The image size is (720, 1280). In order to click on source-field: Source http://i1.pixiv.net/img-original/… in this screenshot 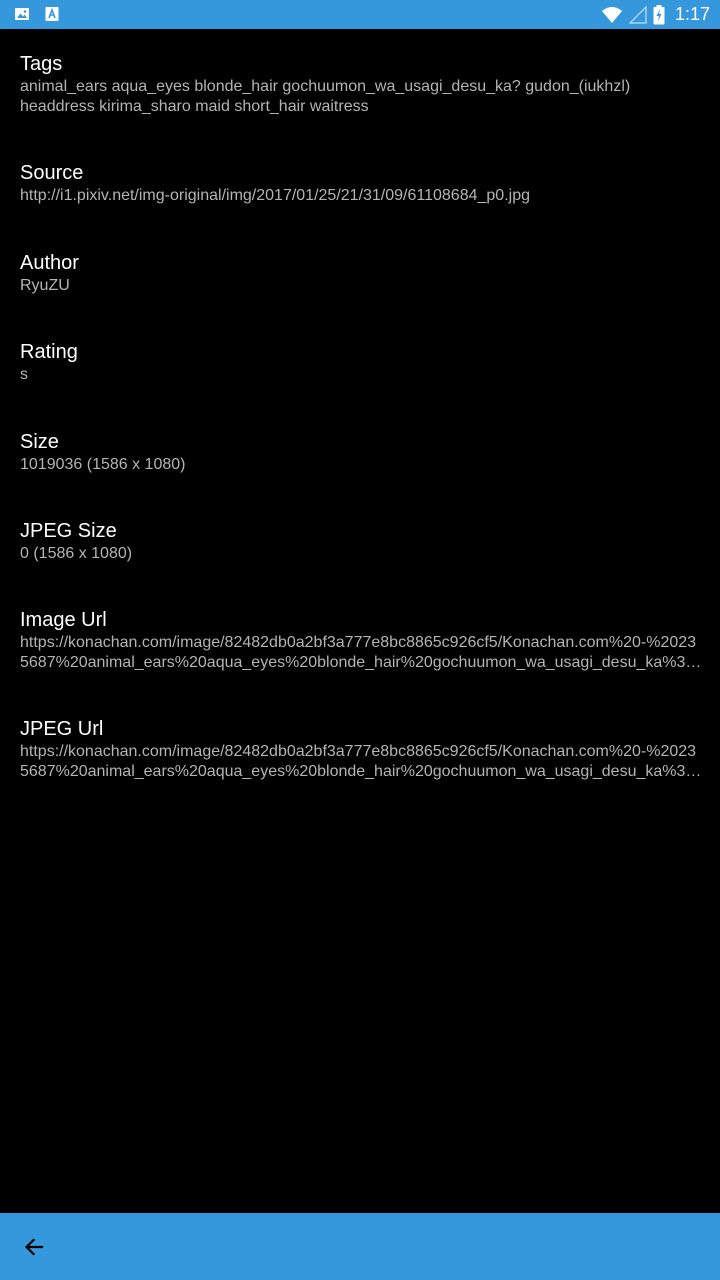, I will do `click(362, 183)`.